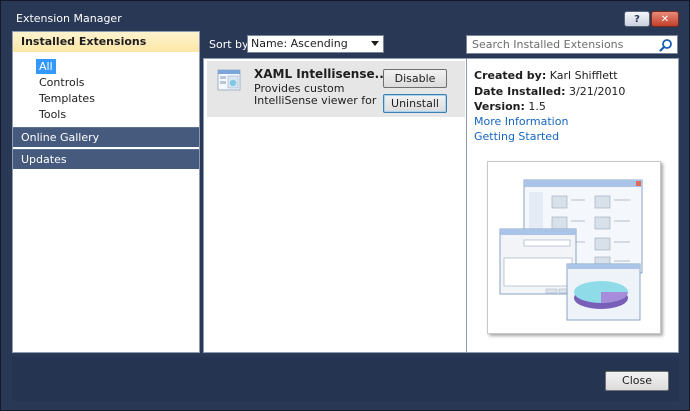 Image resolution: width=690 pixels, height=411 pixels. Describe the element at coordinates (571, 250) in the screenshot. I see `preview-illustration` at that location.